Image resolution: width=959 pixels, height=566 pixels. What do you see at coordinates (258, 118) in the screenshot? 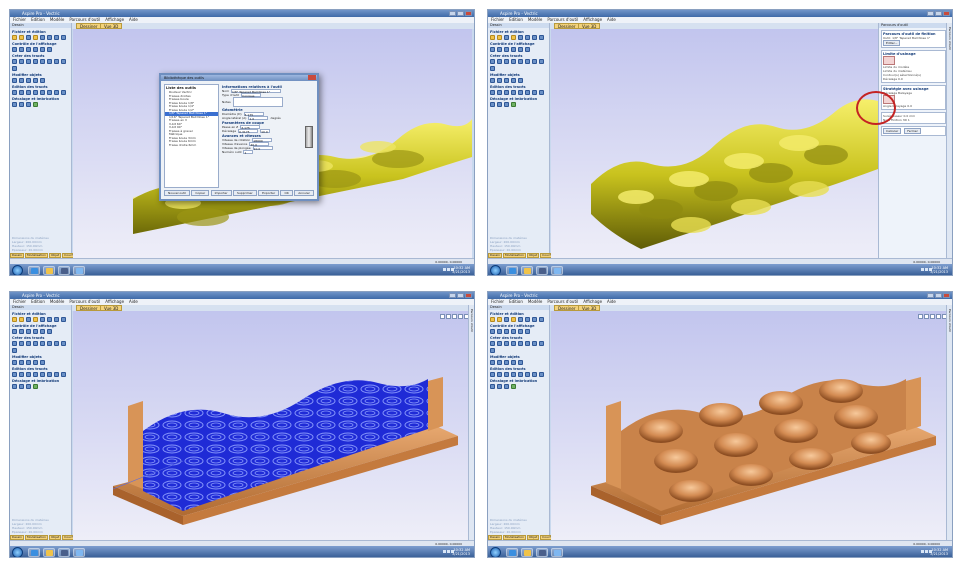
I see `angle-field: 1.0` at bounding box center [258, 118].